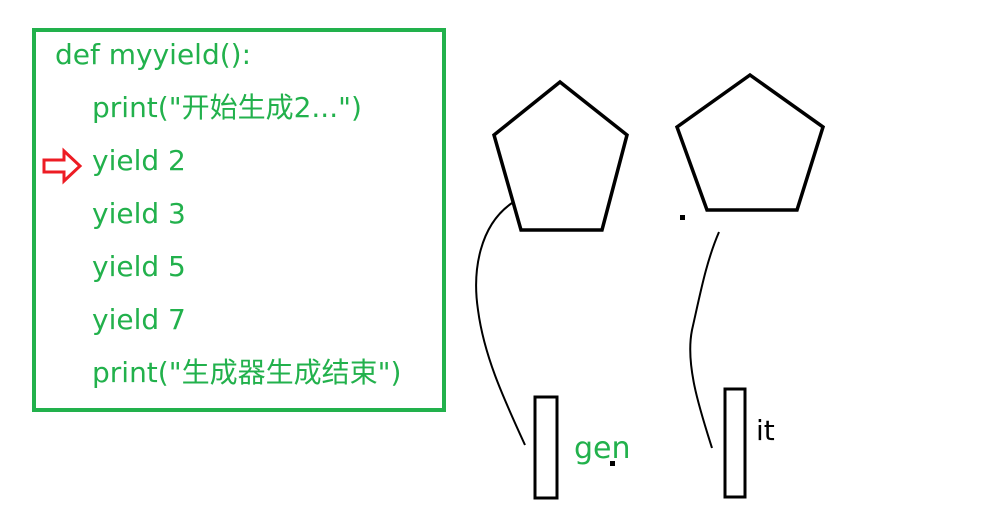 The height and width of the screenshot is (514, 997). What do you see at coordinates (500, 324) in the screenshot?
I see `gen-reference-line` at bounding box center [500, 324].